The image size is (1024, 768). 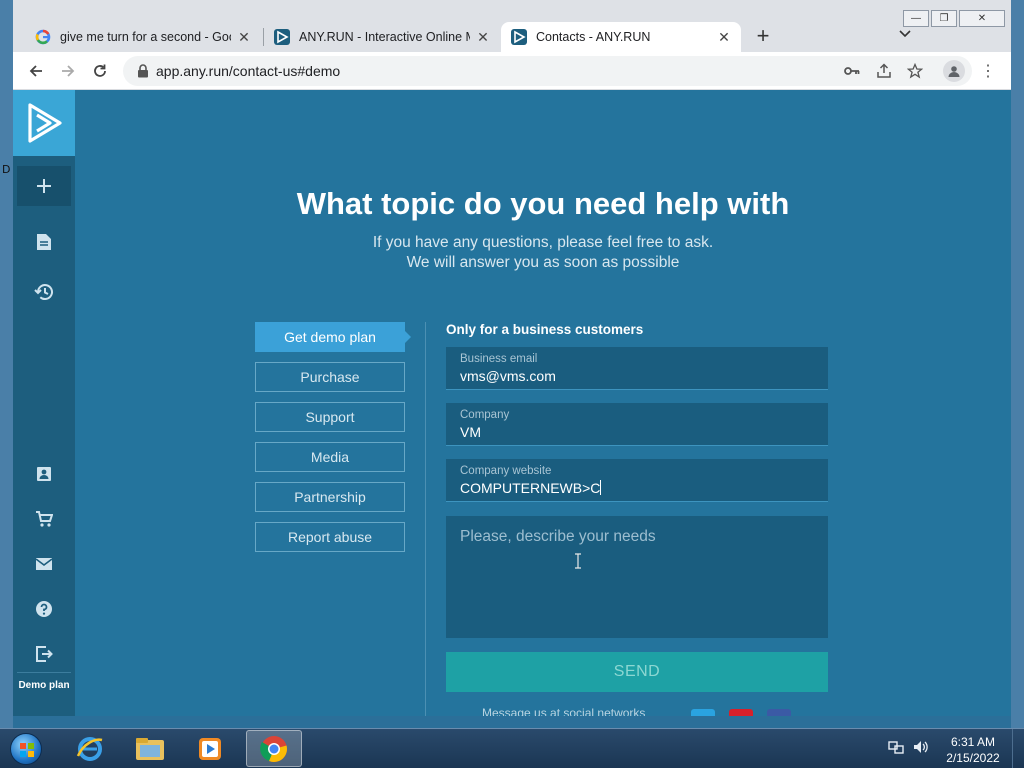 What do you see at coordinates (896, 747) in the screenshot?
I see `network-icon` at bounding box center [896, 747].